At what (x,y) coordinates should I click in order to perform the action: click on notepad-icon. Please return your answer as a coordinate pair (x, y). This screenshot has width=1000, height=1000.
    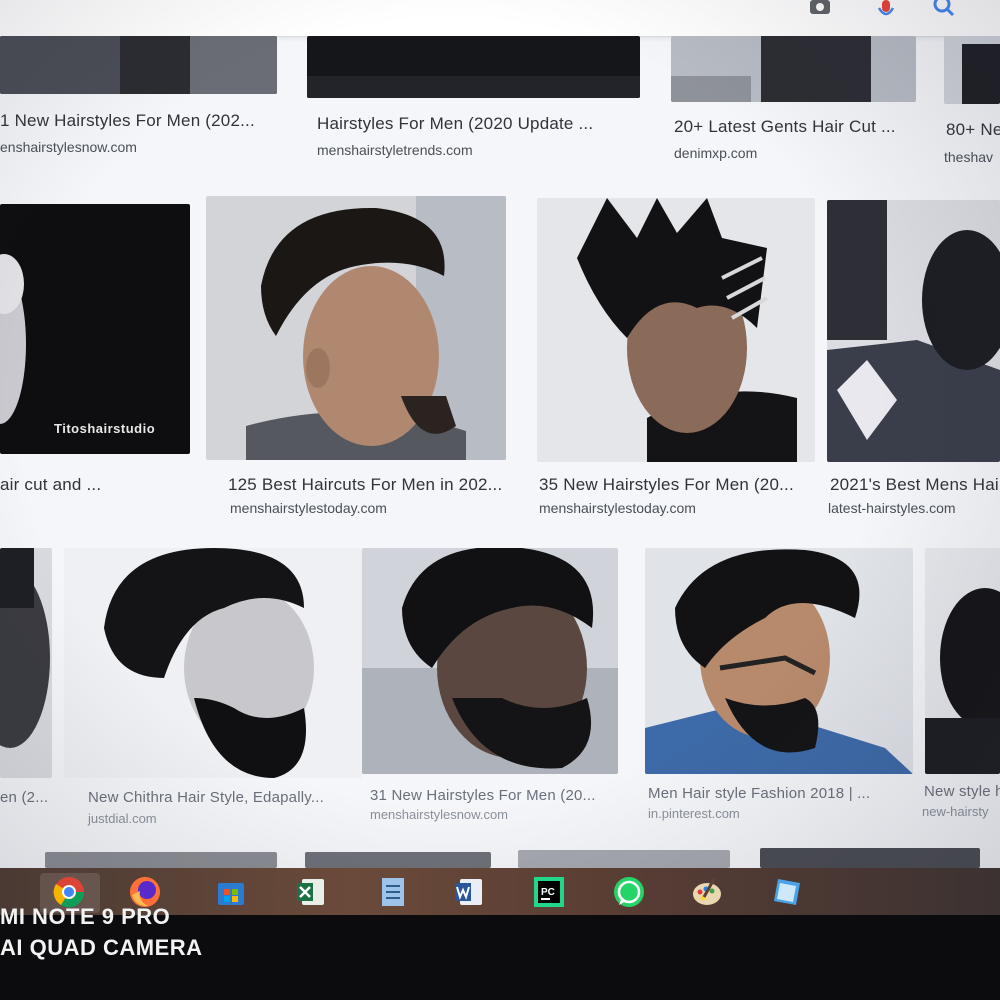
    Looking at the image, I should click on (393, 892).